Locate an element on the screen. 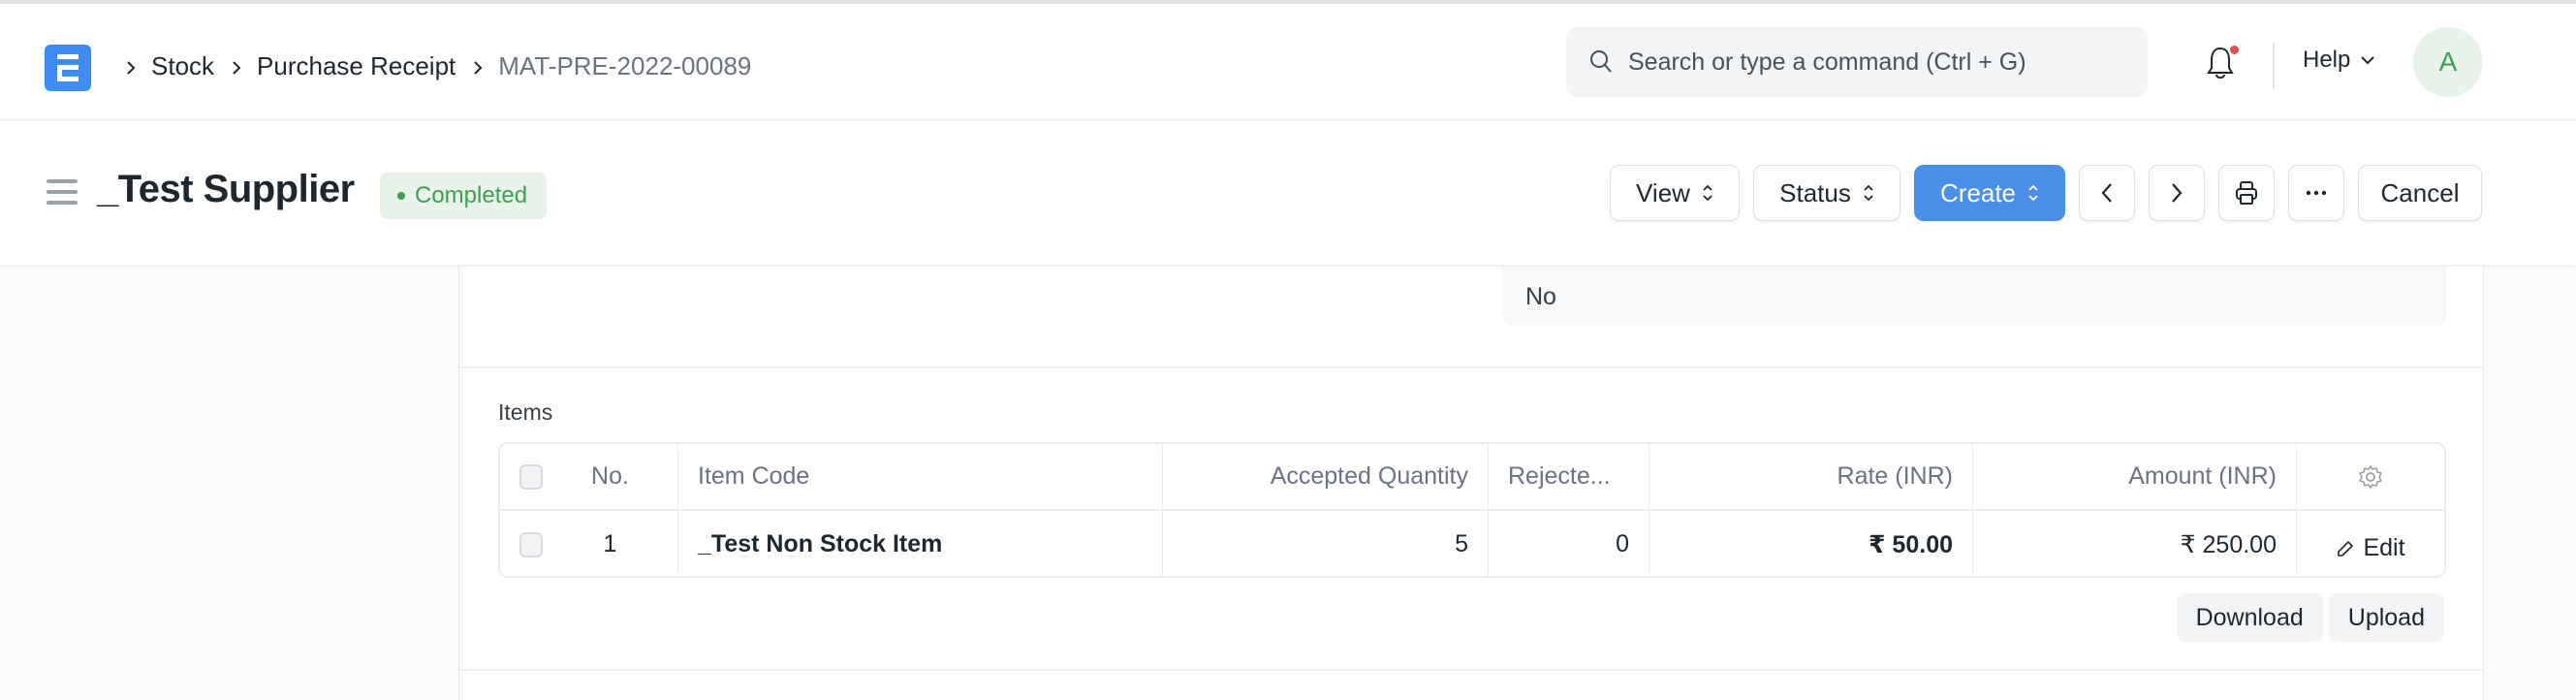  view-button: View is located at coordinates (1675, 193).